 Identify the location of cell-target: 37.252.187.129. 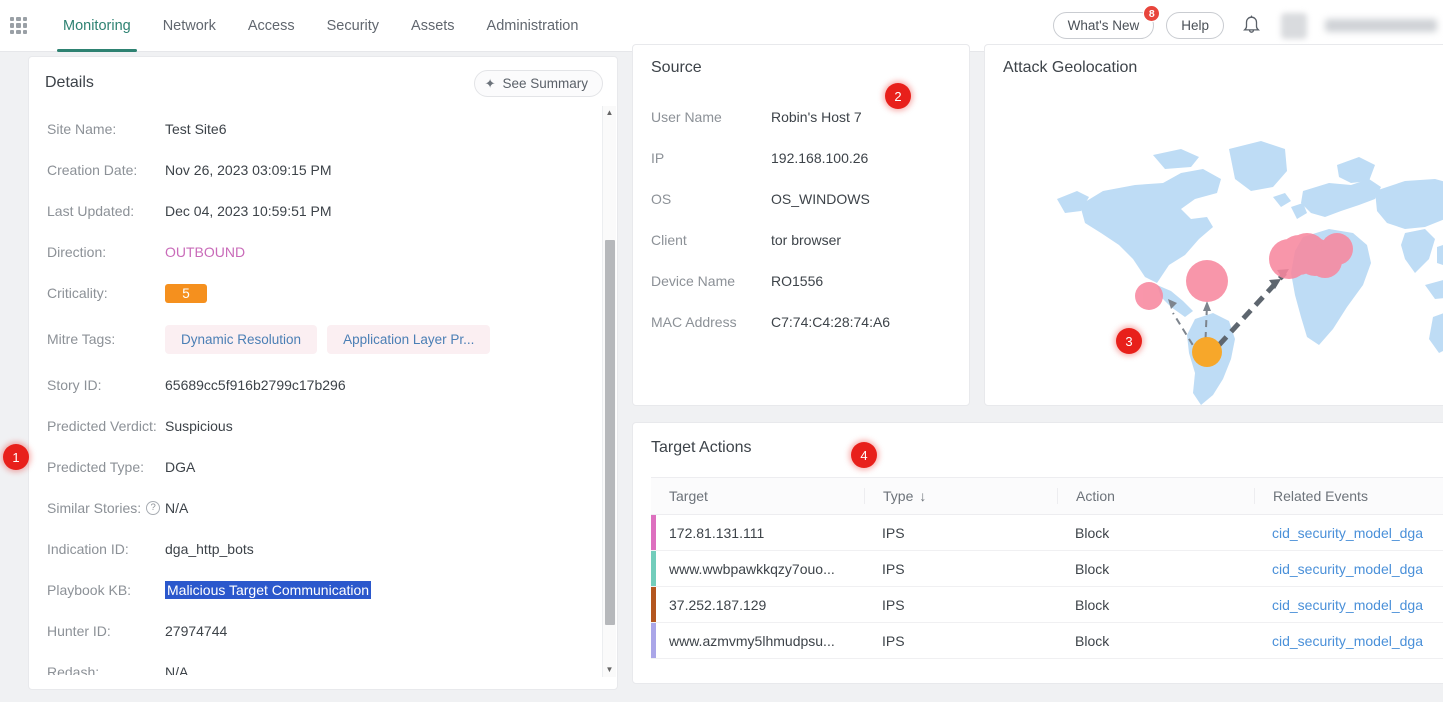
(718, 604).